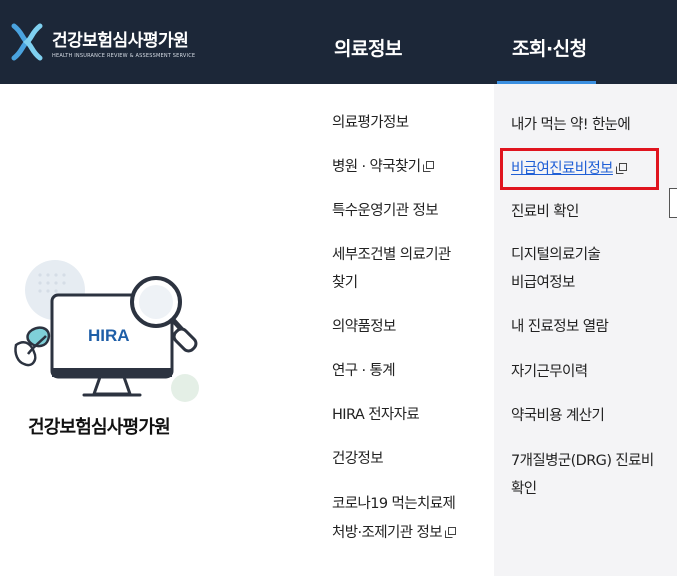 The image size is (677, 576). Describe the element at coordinates (368, 47) in the screenshot. I see `nav-medical-info: 의료정보` at that location.